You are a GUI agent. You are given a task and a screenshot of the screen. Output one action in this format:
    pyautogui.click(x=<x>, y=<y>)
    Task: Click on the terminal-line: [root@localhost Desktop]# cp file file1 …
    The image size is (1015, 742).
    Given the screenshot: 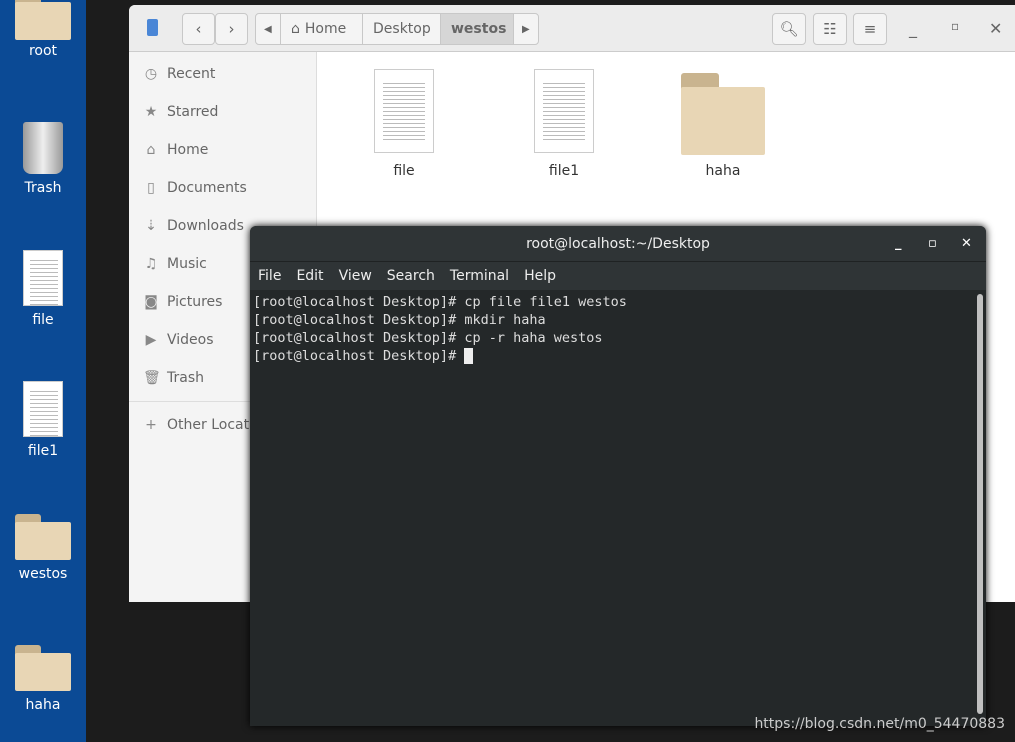 What is the action you would take?
    pyautogui.click(x=440, y=302)
    